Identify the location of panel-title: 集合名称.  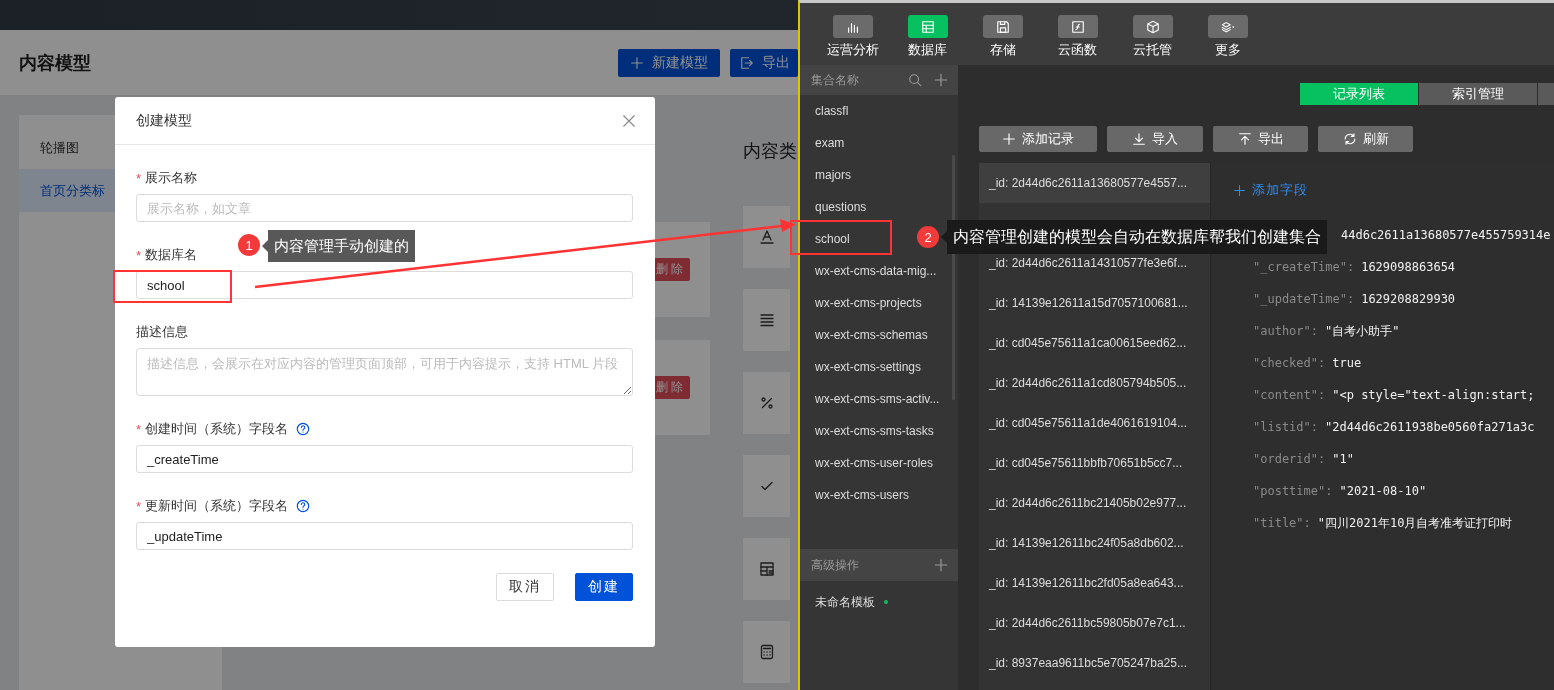
(835, 80).